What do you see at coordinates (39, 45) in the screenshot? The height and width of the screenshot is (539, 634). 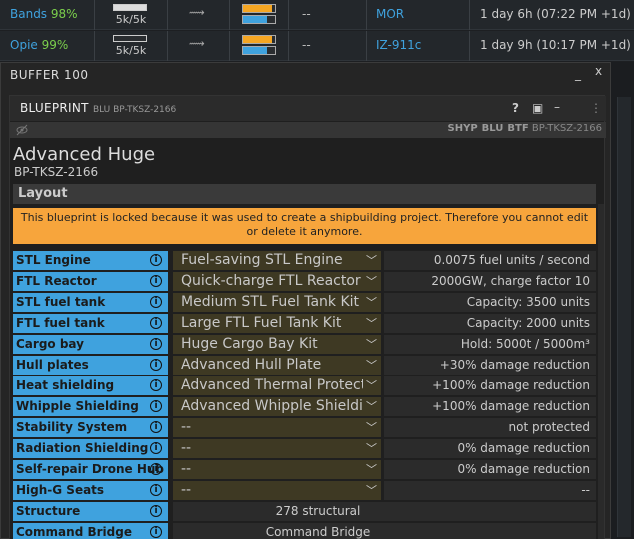 I see `ship-name: Opie 99%` at bounding box center [39, 45].